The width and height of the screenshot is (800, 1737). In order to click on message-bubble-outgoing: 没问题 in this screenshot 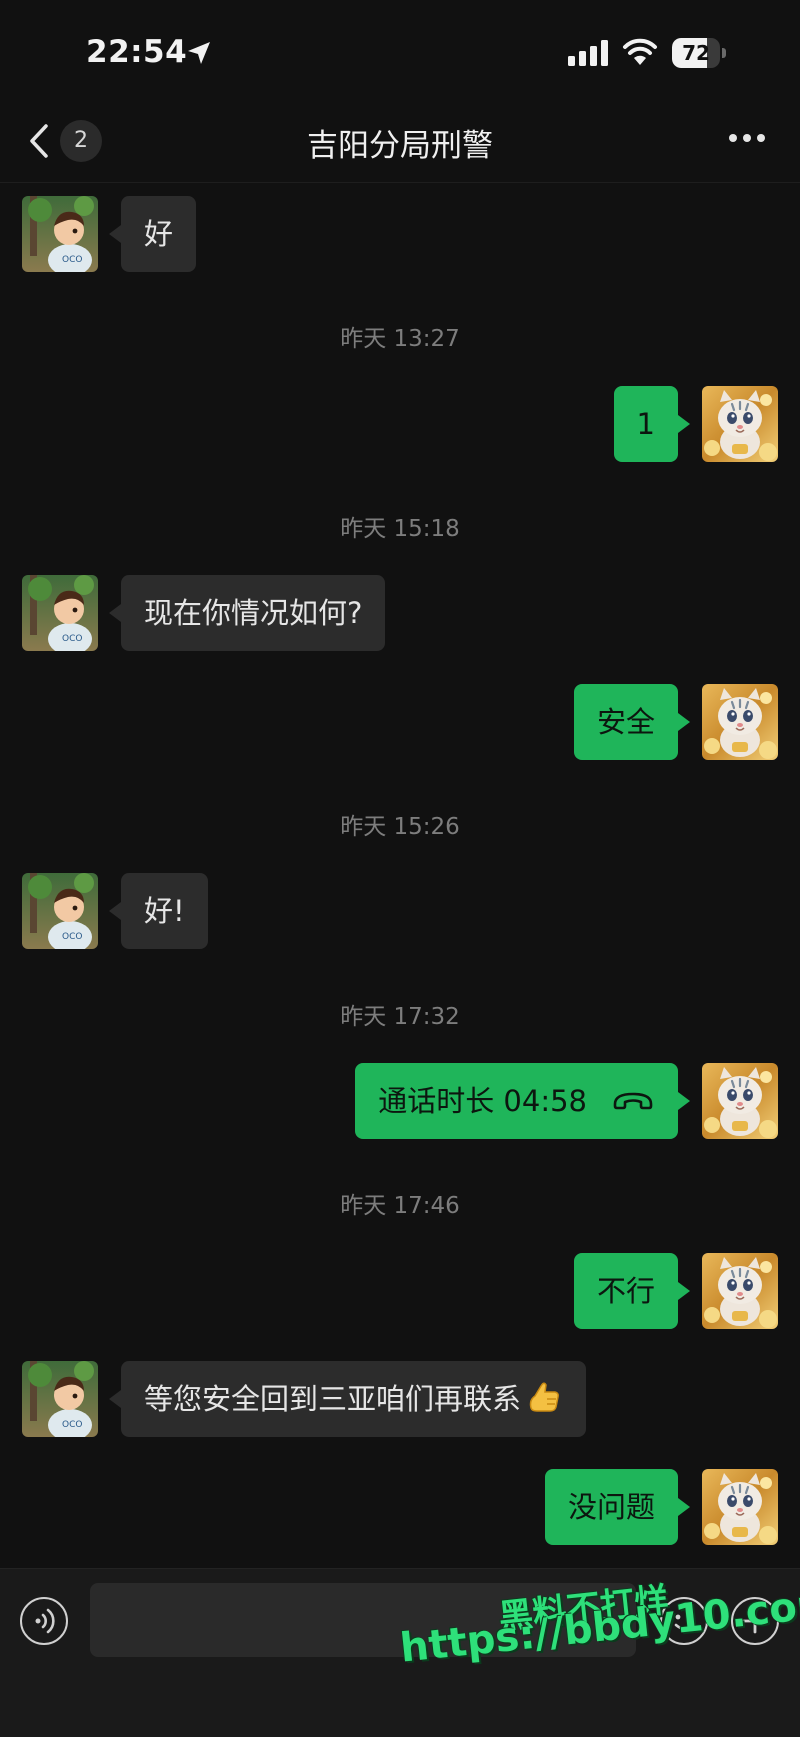, I will do `click(617, 1507)`.